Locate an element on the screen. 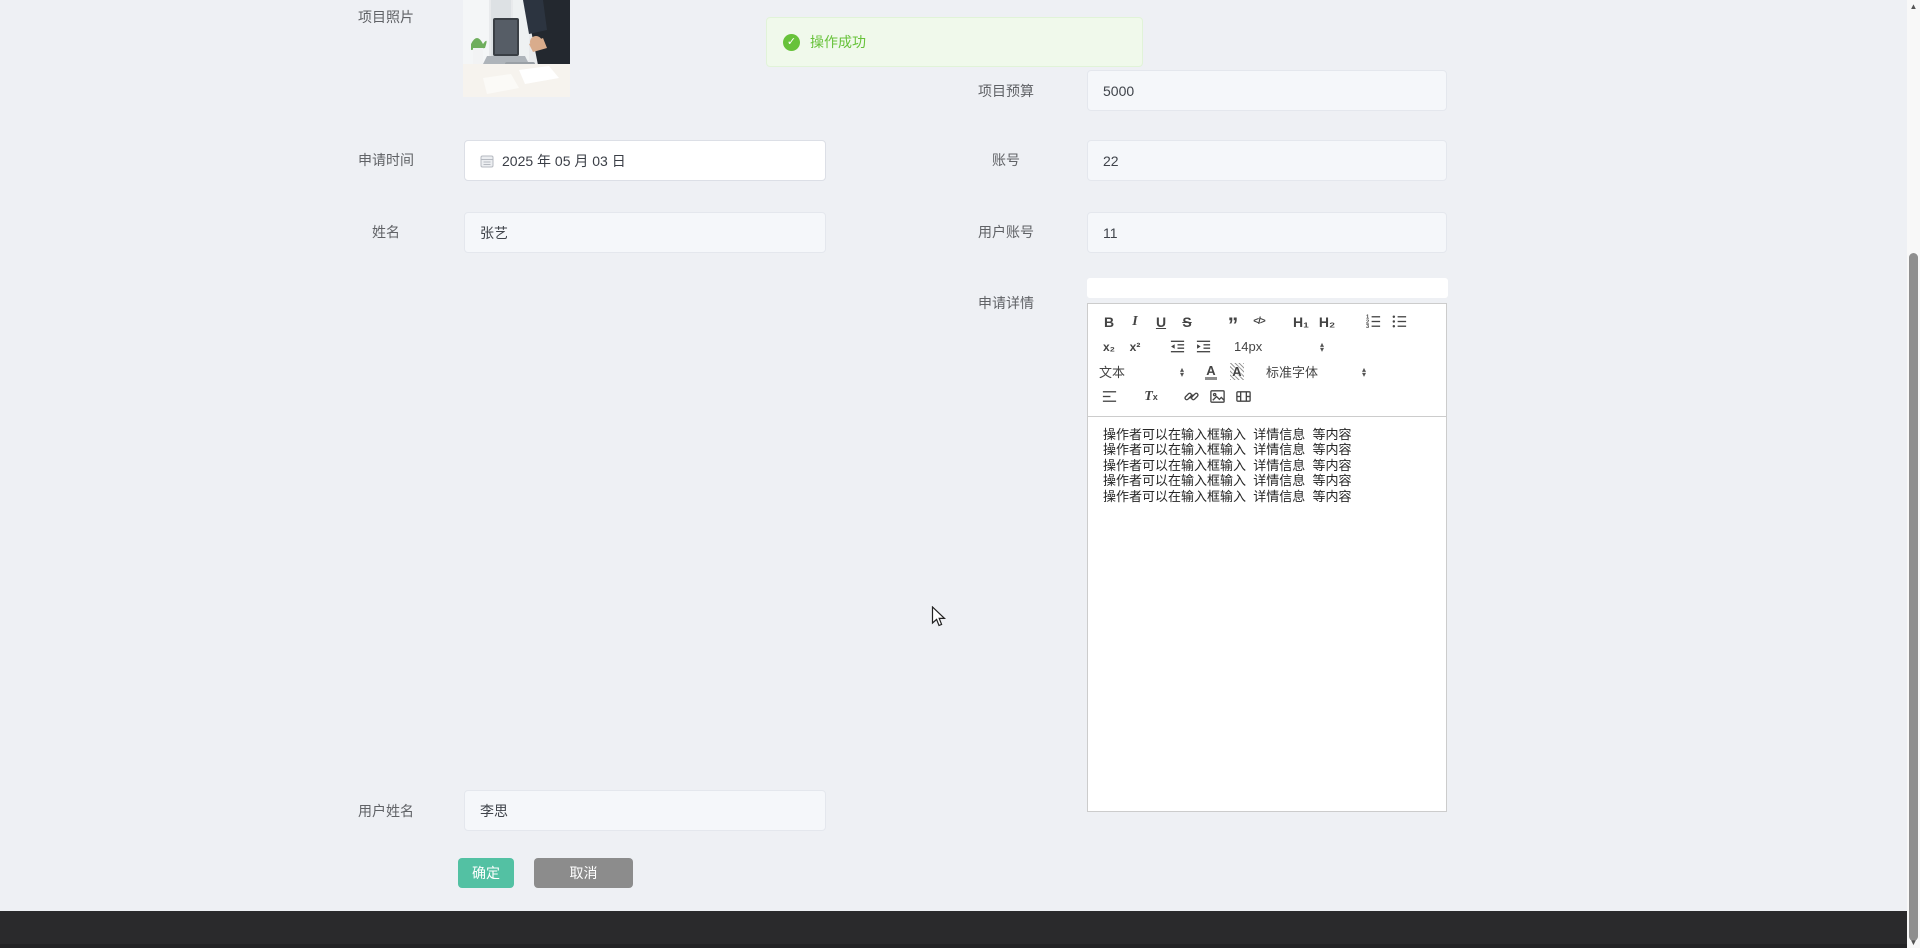 The height and width of the screenshot is (948, 1920). account-input is located at coordinates (1267, 160).